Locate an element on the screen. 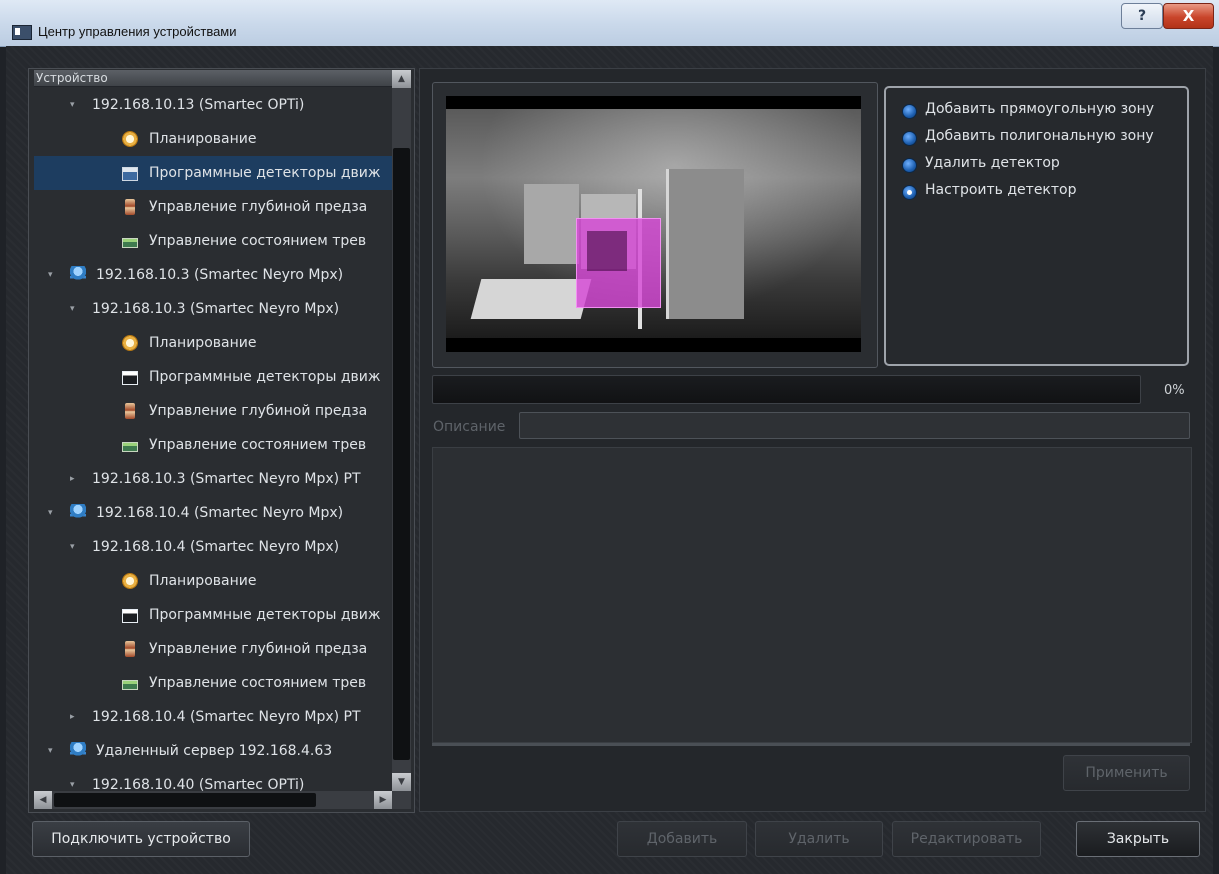 The height and width of the screenshot is (874, 1219). tree-row: ▸ 192.168.10.4 (Smartec Neyro Mpx) PT is located at coordinates (213, 717).